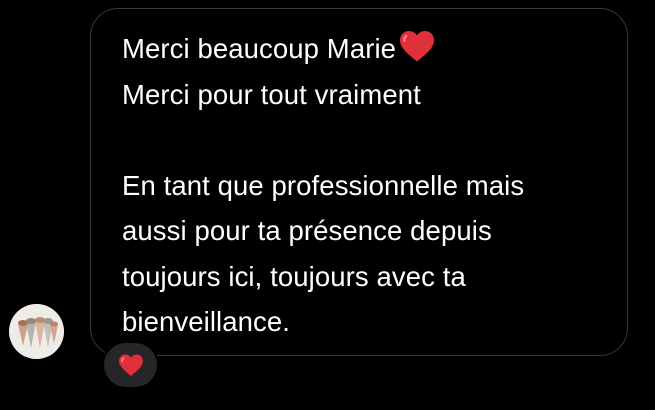 The height and width of the screenshot is (410, 655). Describe the element at coordinates (323, 185) in the screenshot. I see `message-line: En tant que professionnelle mais` at that location.